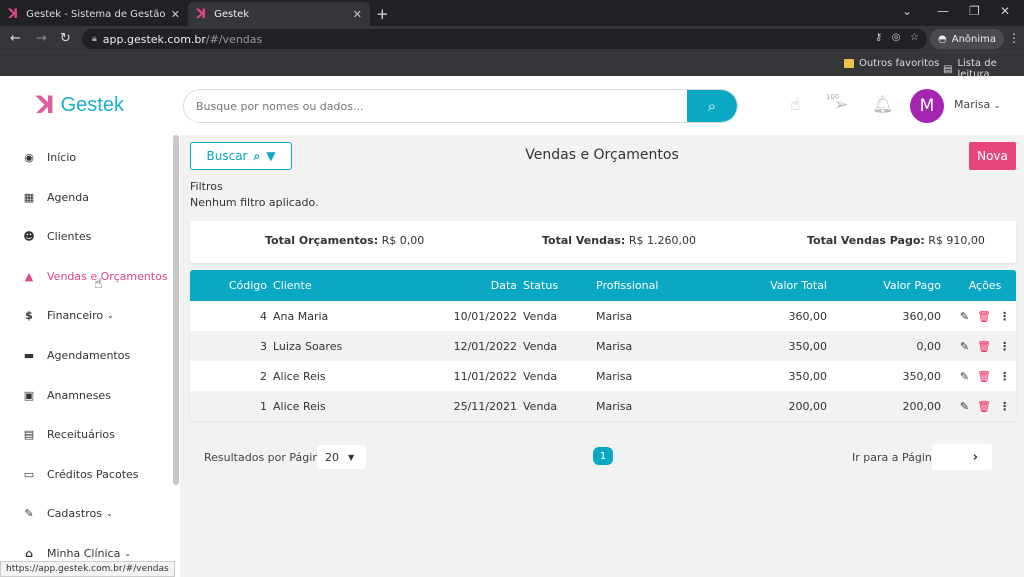 The image size is (1024, 577). Describe the element at coordinates (341, 457) in the screenshot. I see `per-page-select: 20 ▼` at that location.